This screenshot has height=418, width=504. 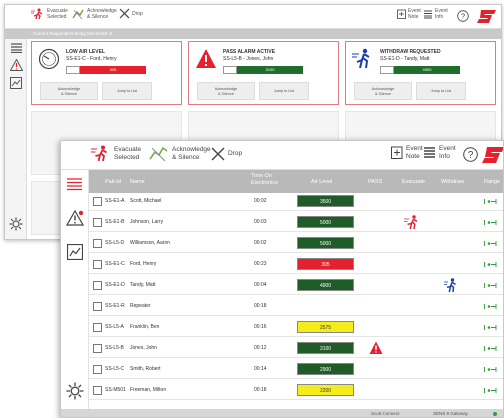 I want to click on row-air-level-bar: 3500, so click(x=325, y=201).